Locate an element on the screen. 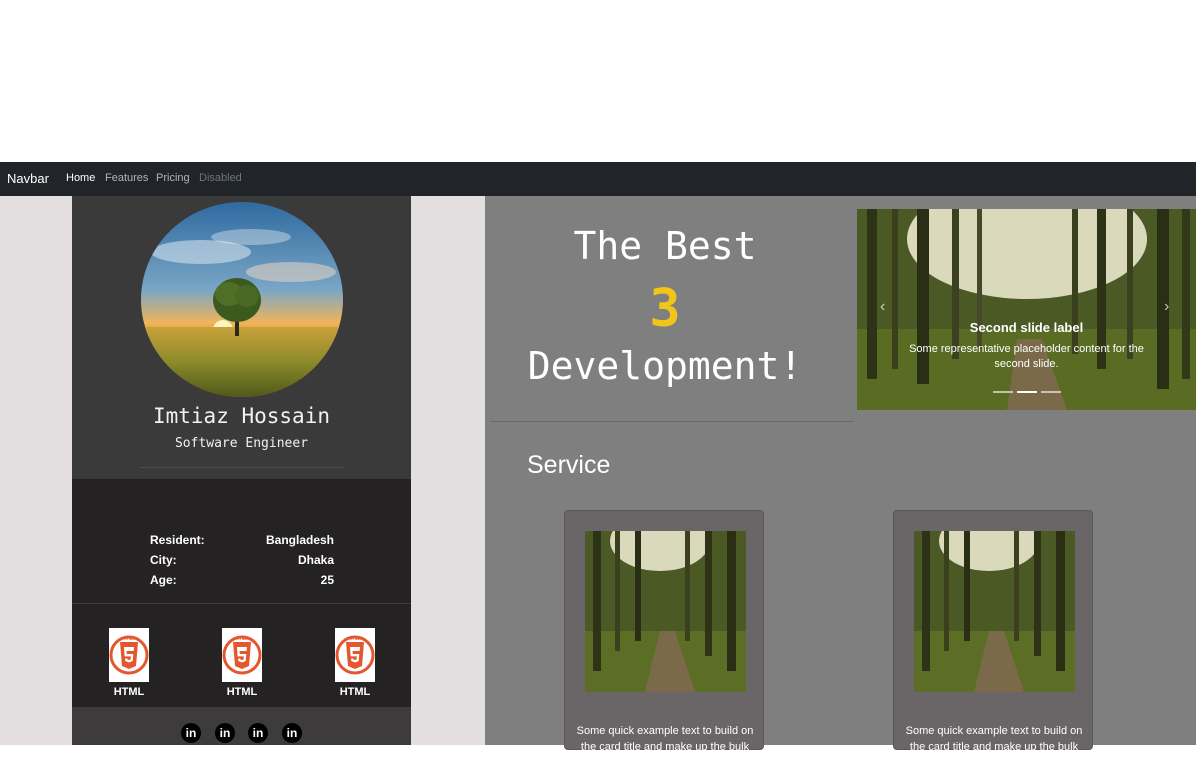  navbar-brand: Navbar is located at coordinates (28, 178).